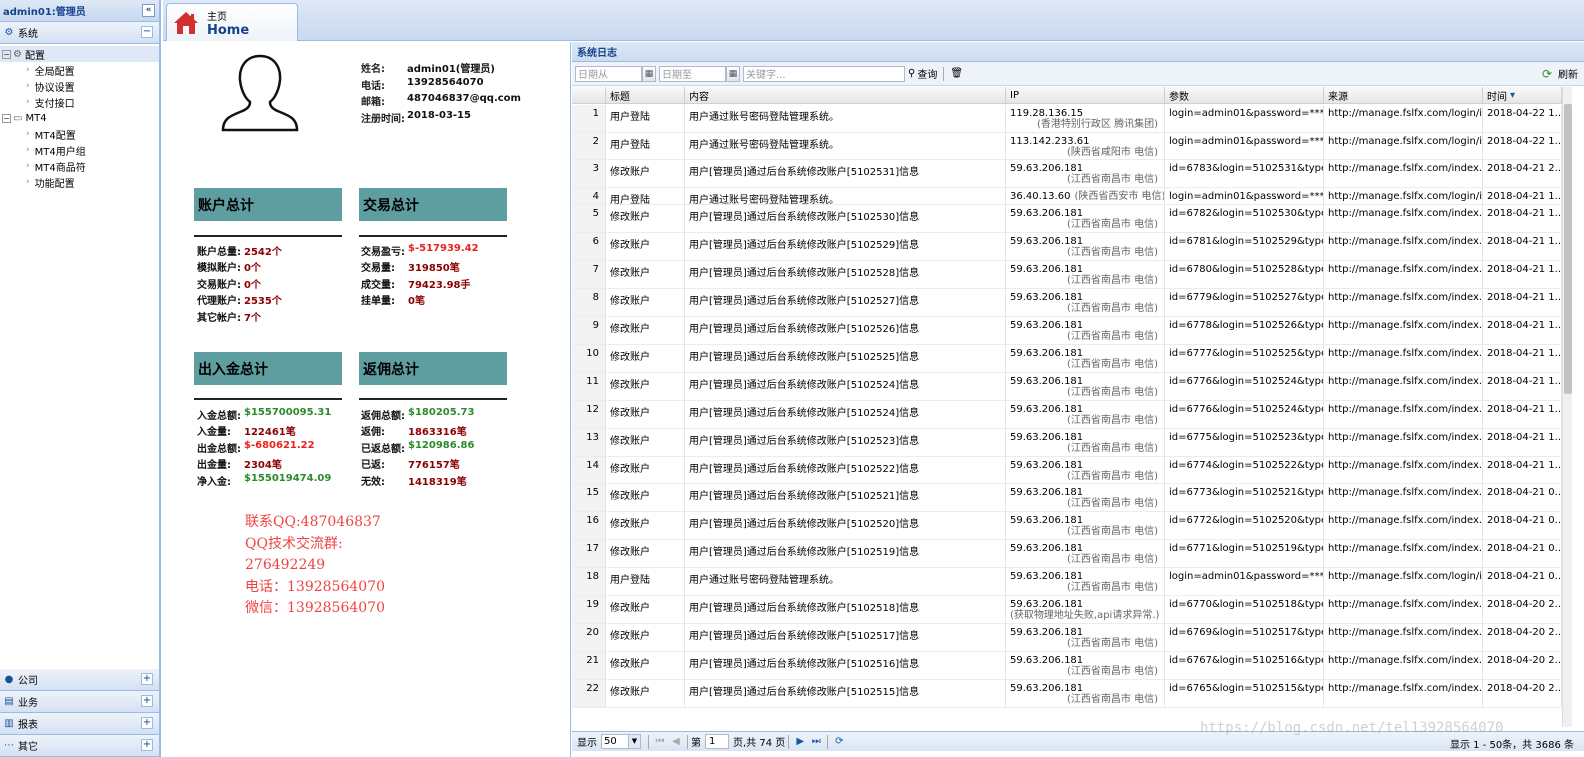 This screenshot has height=757, width=1584. I want to click on stat-value: $155700095.31, so click(288, 412).